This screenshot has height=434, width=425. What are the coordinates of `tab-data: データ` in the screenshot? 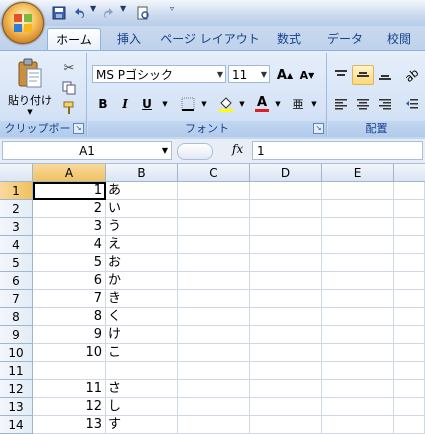 It's located at (345, 39).